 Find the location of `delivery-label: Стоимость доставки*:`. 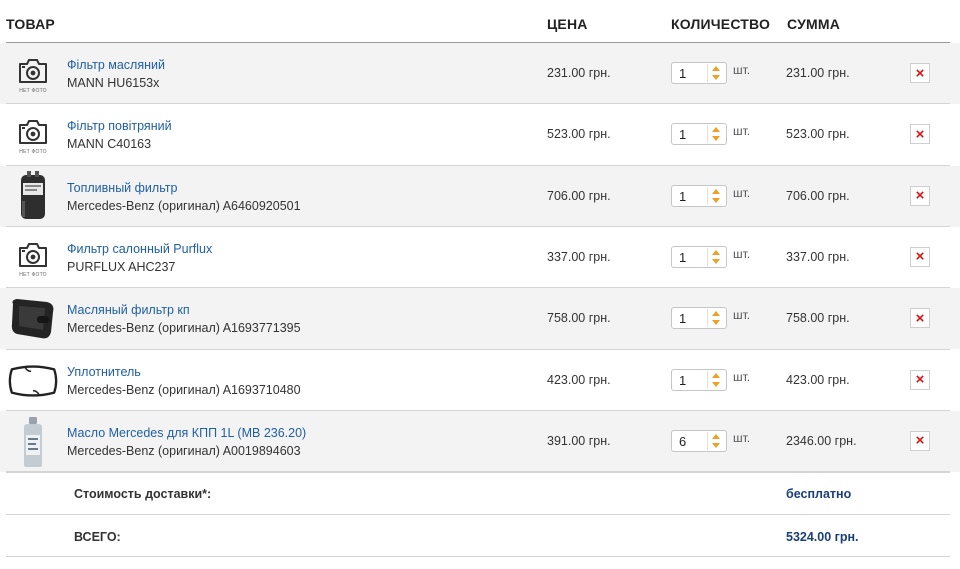

delivery-label: Стоимость доставки*: is located at coordinates (143, 494).